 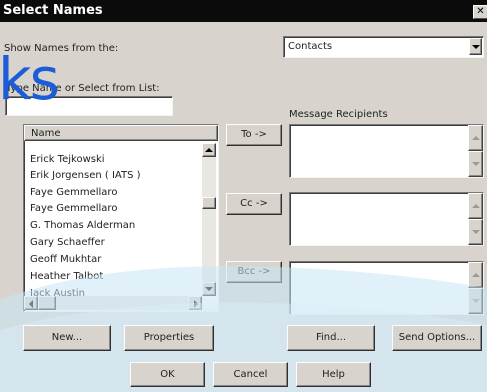 I want to click on name-column-header: Name, so click(x=121, y=133).